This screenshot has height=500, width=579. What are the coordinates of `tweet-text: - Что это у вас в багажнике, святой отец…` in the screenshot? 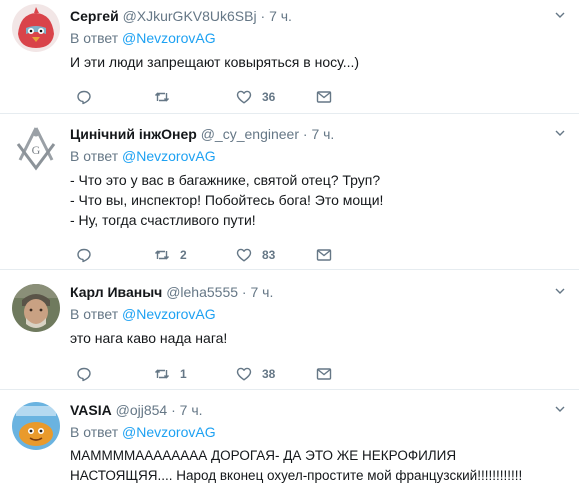 It's located at (319, 200).